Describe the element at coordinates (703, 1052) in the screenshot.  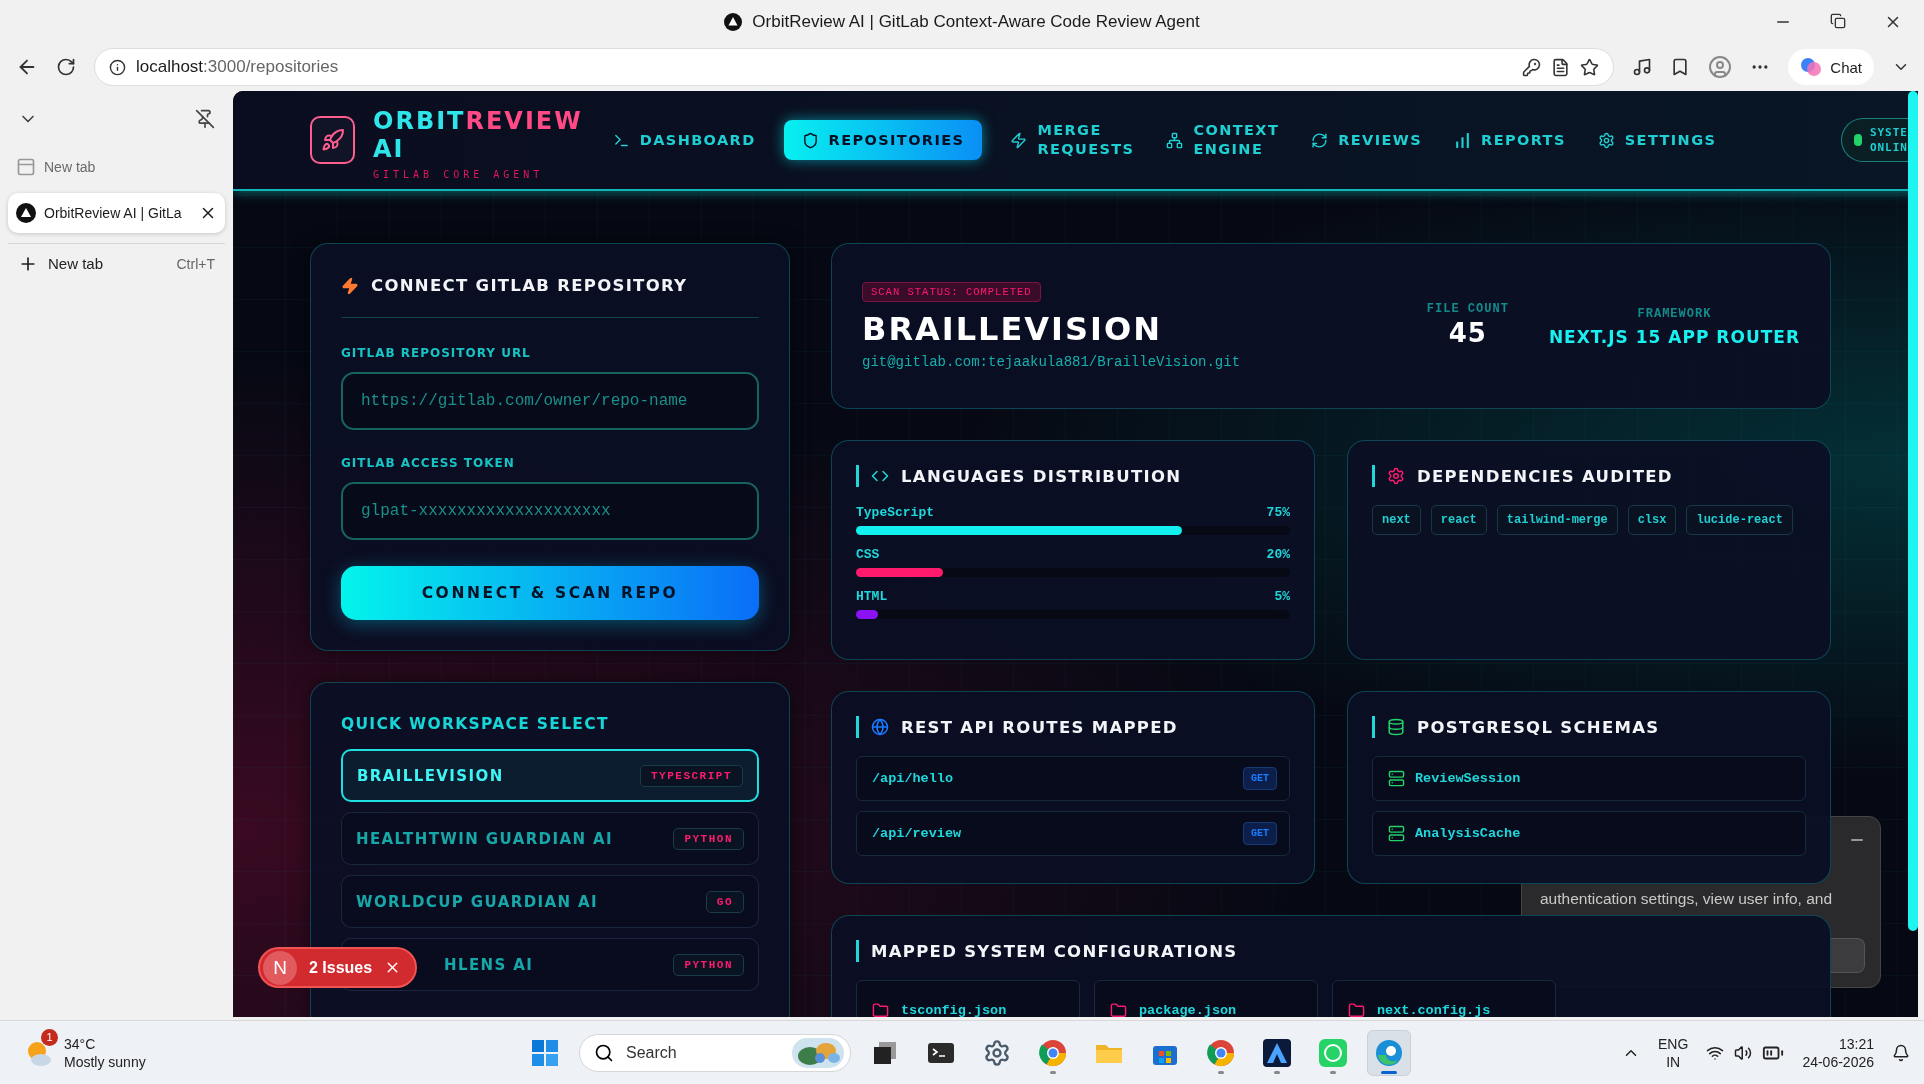
I see `search-input: Search` at that location.